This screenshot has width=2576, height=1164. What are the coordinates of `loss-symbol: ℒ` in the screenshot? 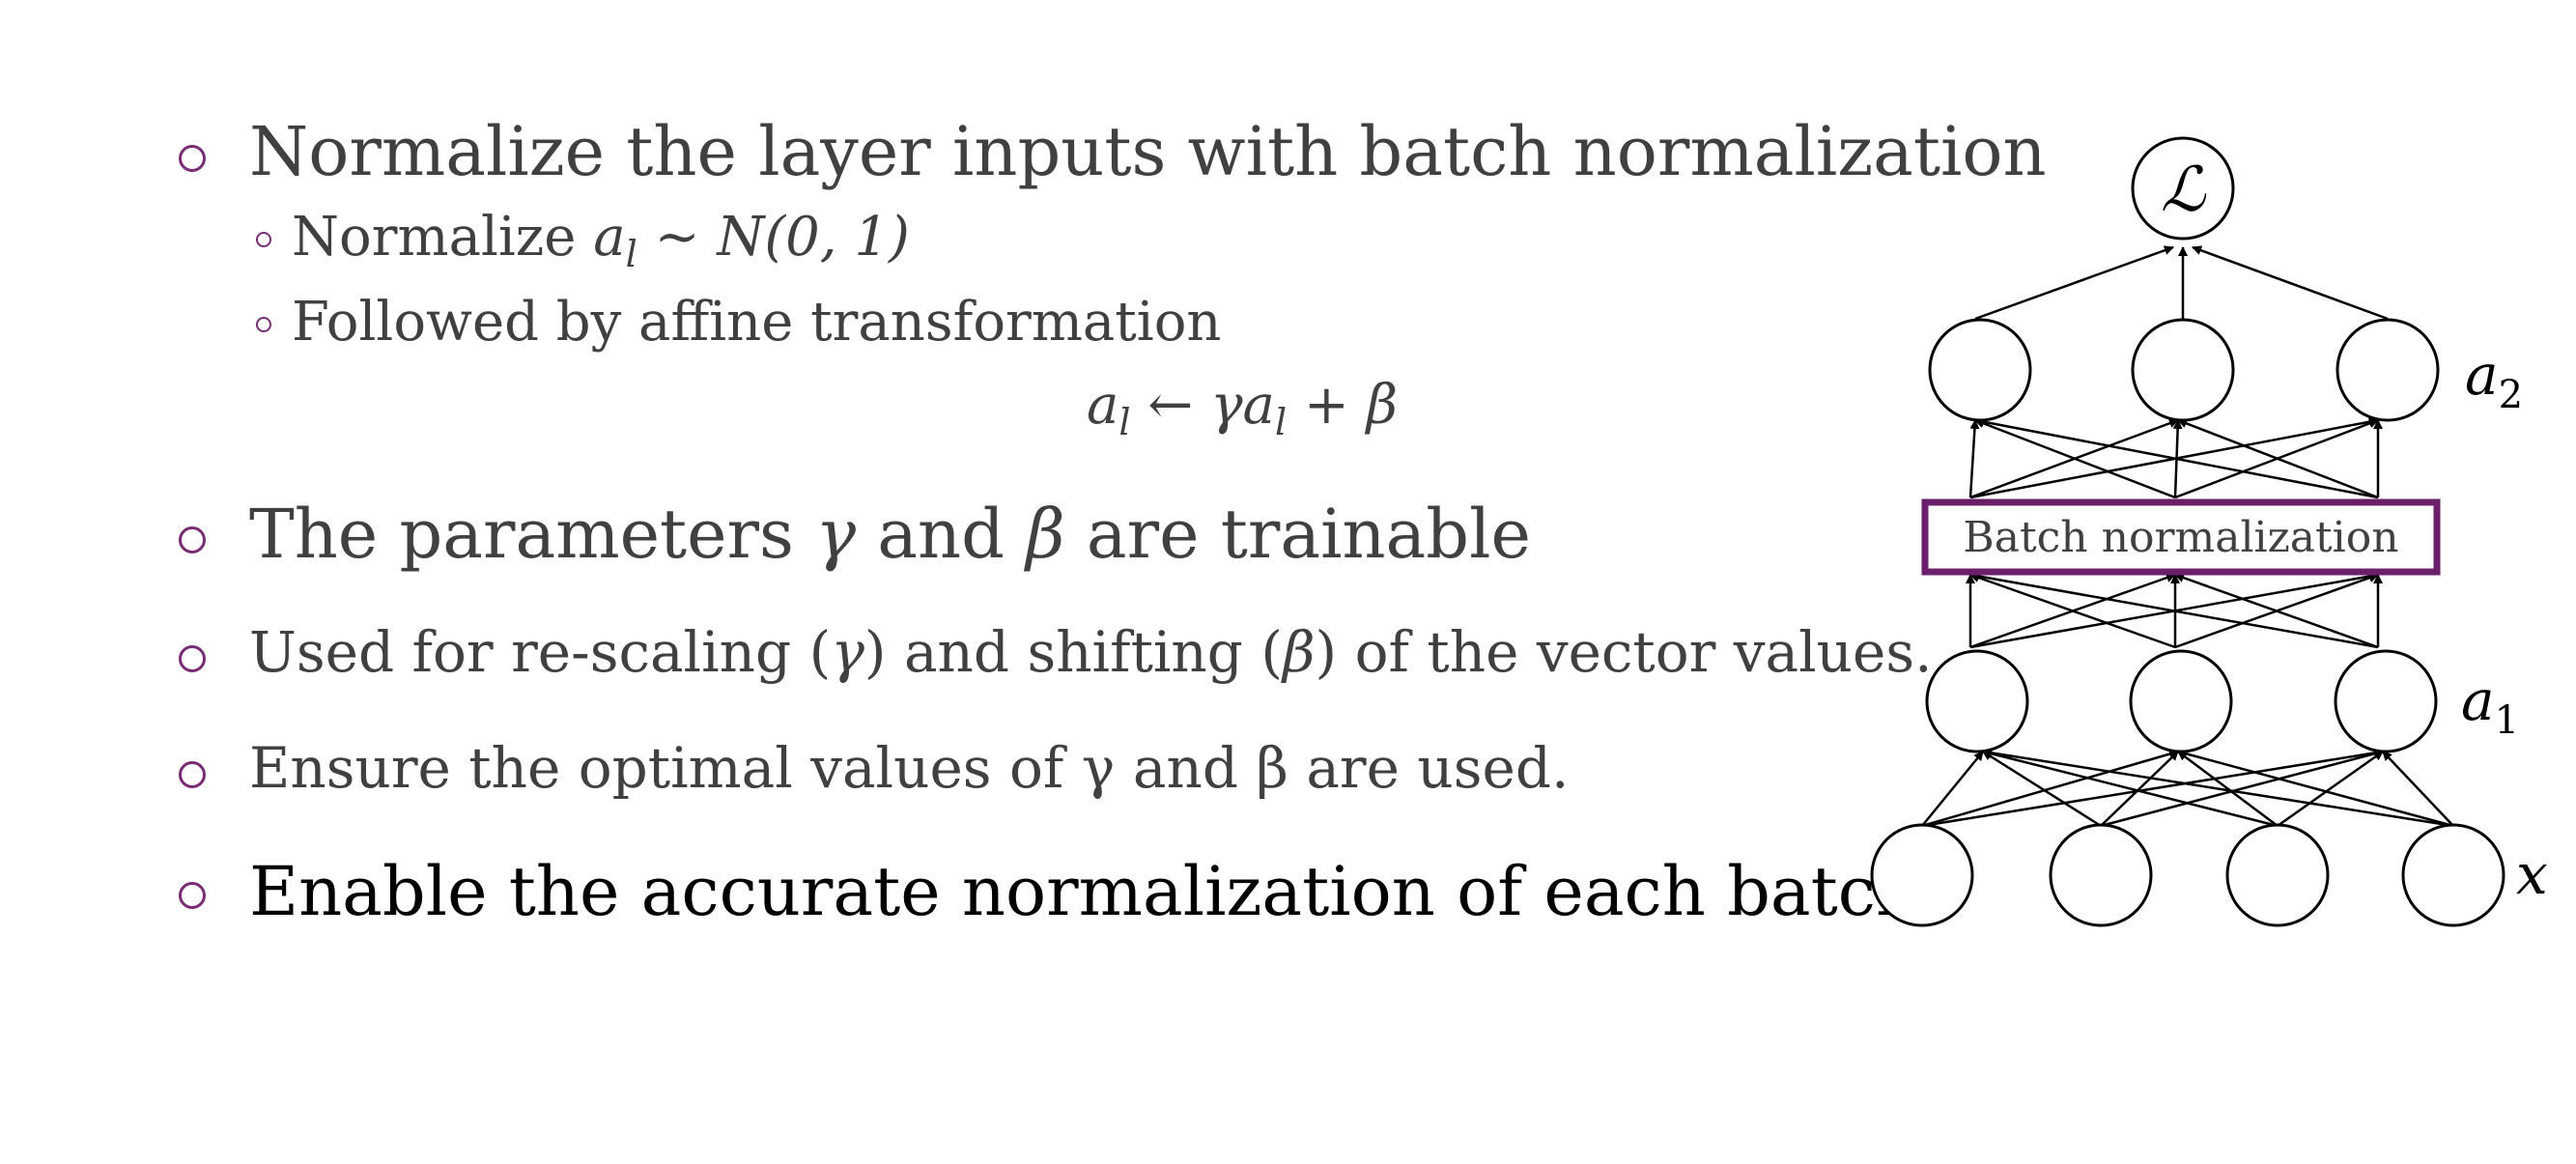 It's located at (2184, 191).